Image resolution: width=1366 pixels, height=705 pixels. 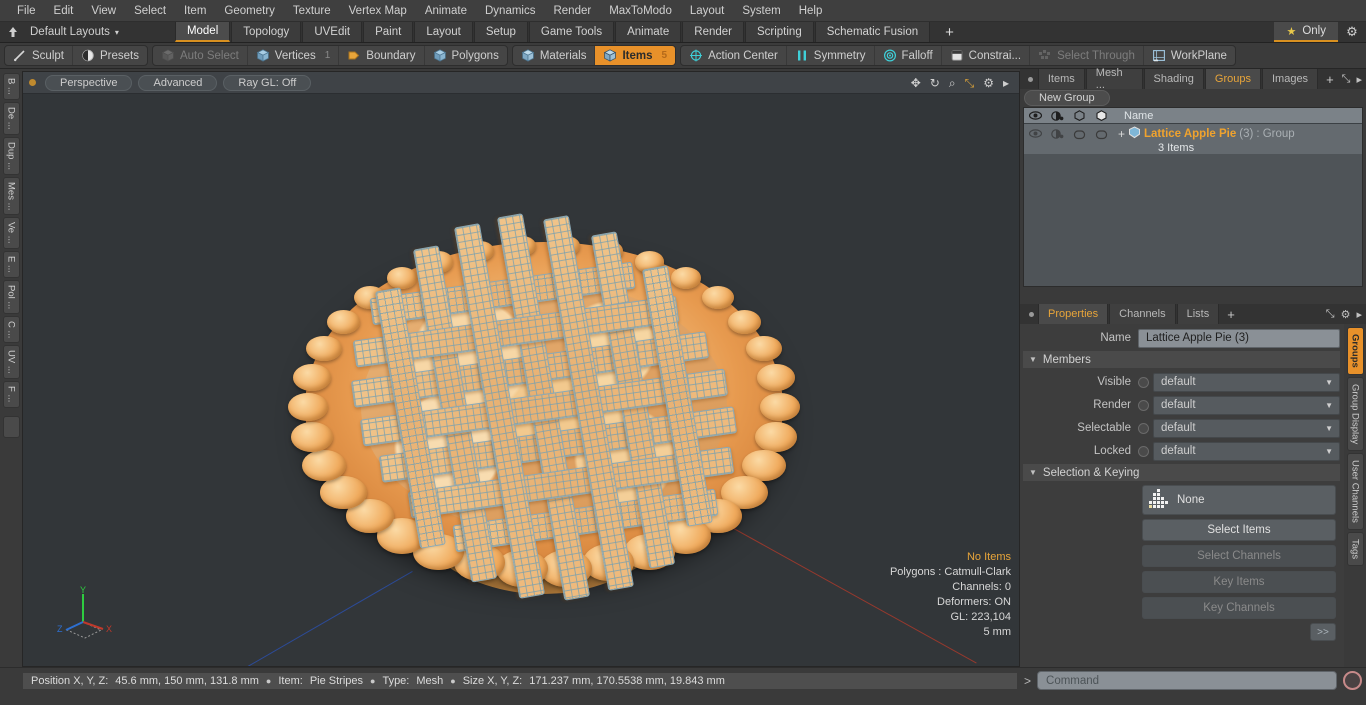 I want to click on name-field: Lattice Apple Pie (3), so click(x=1239, y=338).